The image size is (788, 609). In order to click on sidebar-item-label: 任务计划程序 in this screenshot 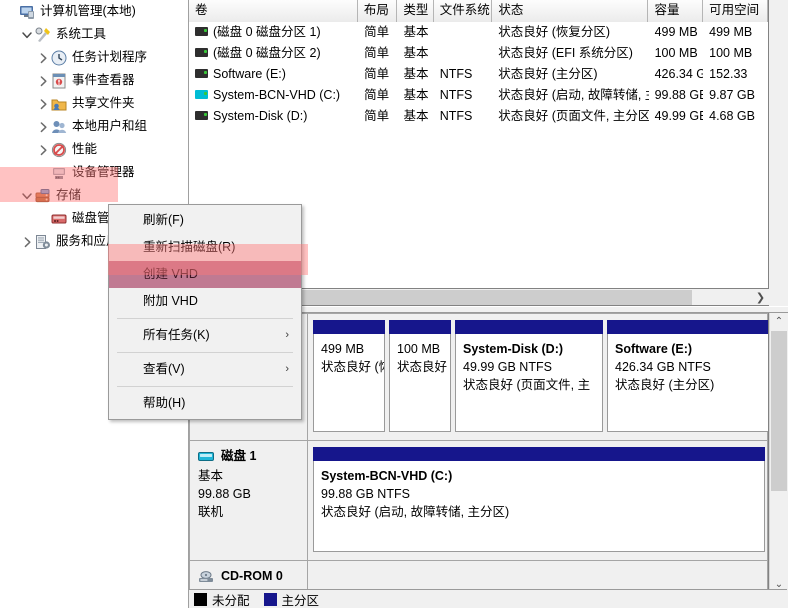, I will do `click(110, 57)`.